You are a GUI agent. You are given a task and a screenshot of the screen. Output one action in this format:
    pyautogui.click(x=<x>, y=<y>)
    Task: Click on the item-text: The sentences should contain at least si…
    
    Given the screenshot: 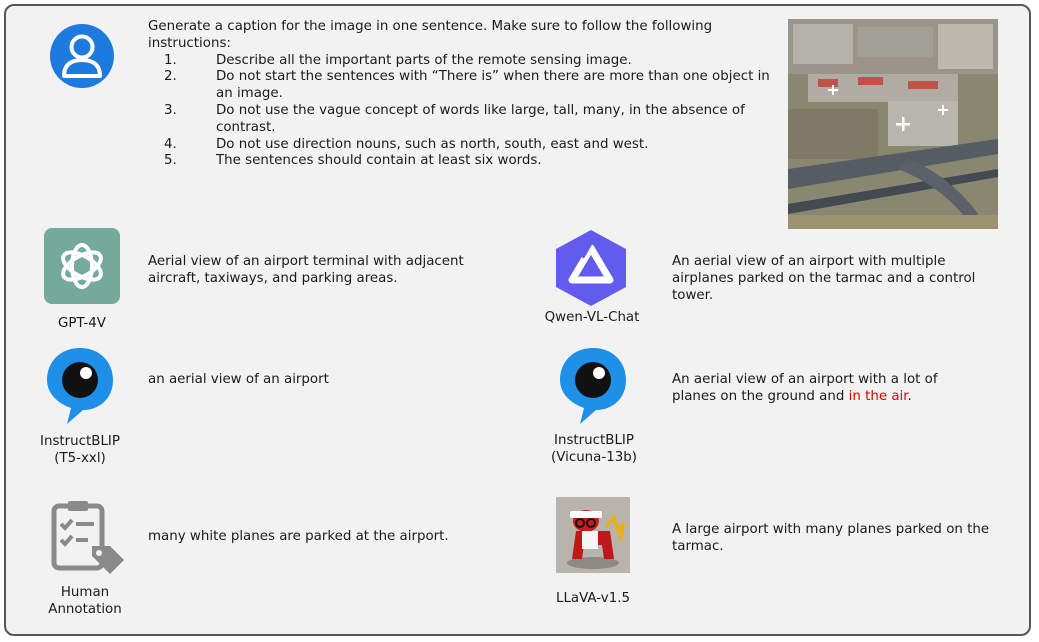 What is the action you would take?
    pyautogui.click(x=379, y=161)
    